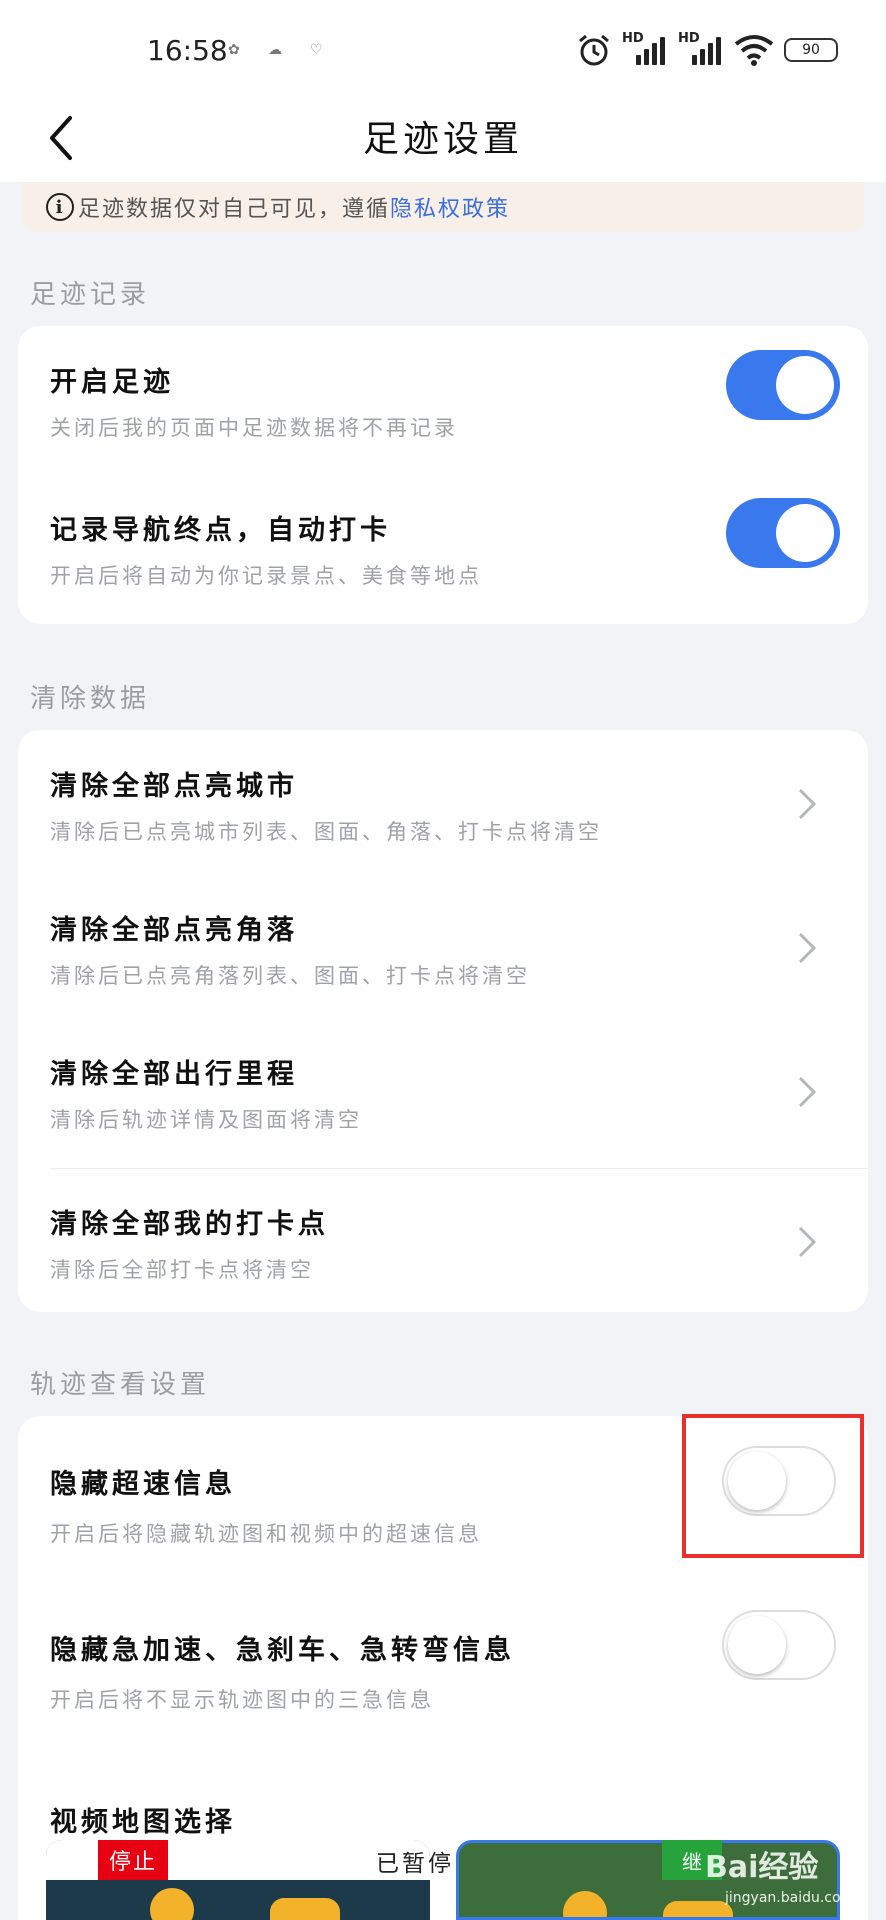 The height and width of the screenshot is (1920, 886). I want to click on row-title: 清除全部出行里程, so click(174, 1074).